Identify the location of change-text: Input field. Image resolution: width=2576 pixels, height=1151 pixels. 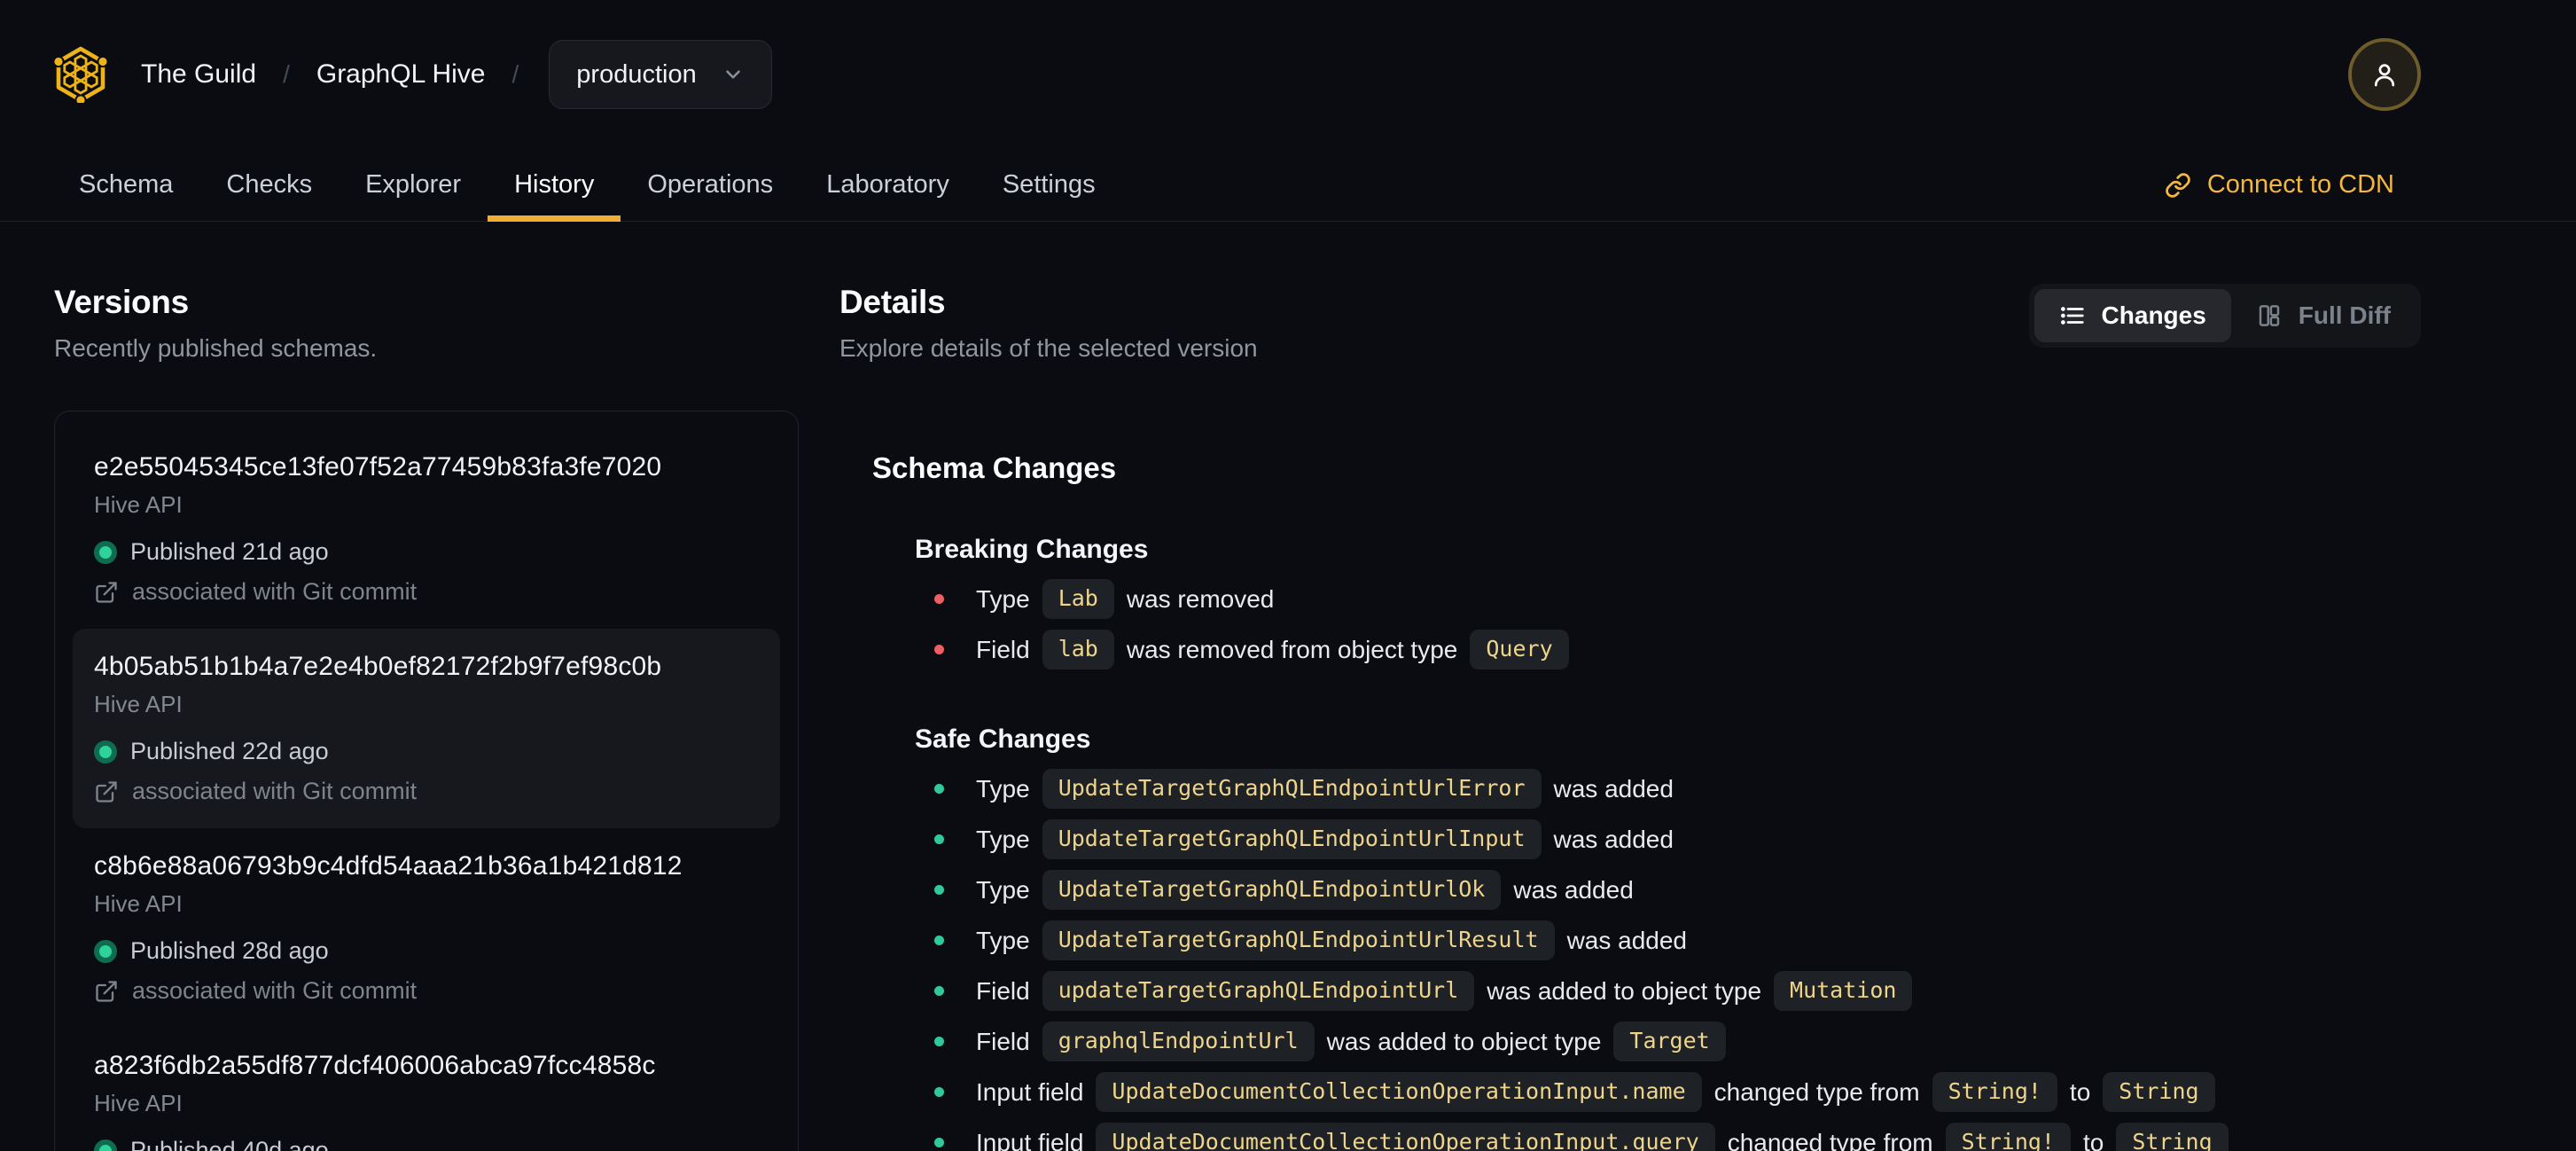
(1030, 1091).